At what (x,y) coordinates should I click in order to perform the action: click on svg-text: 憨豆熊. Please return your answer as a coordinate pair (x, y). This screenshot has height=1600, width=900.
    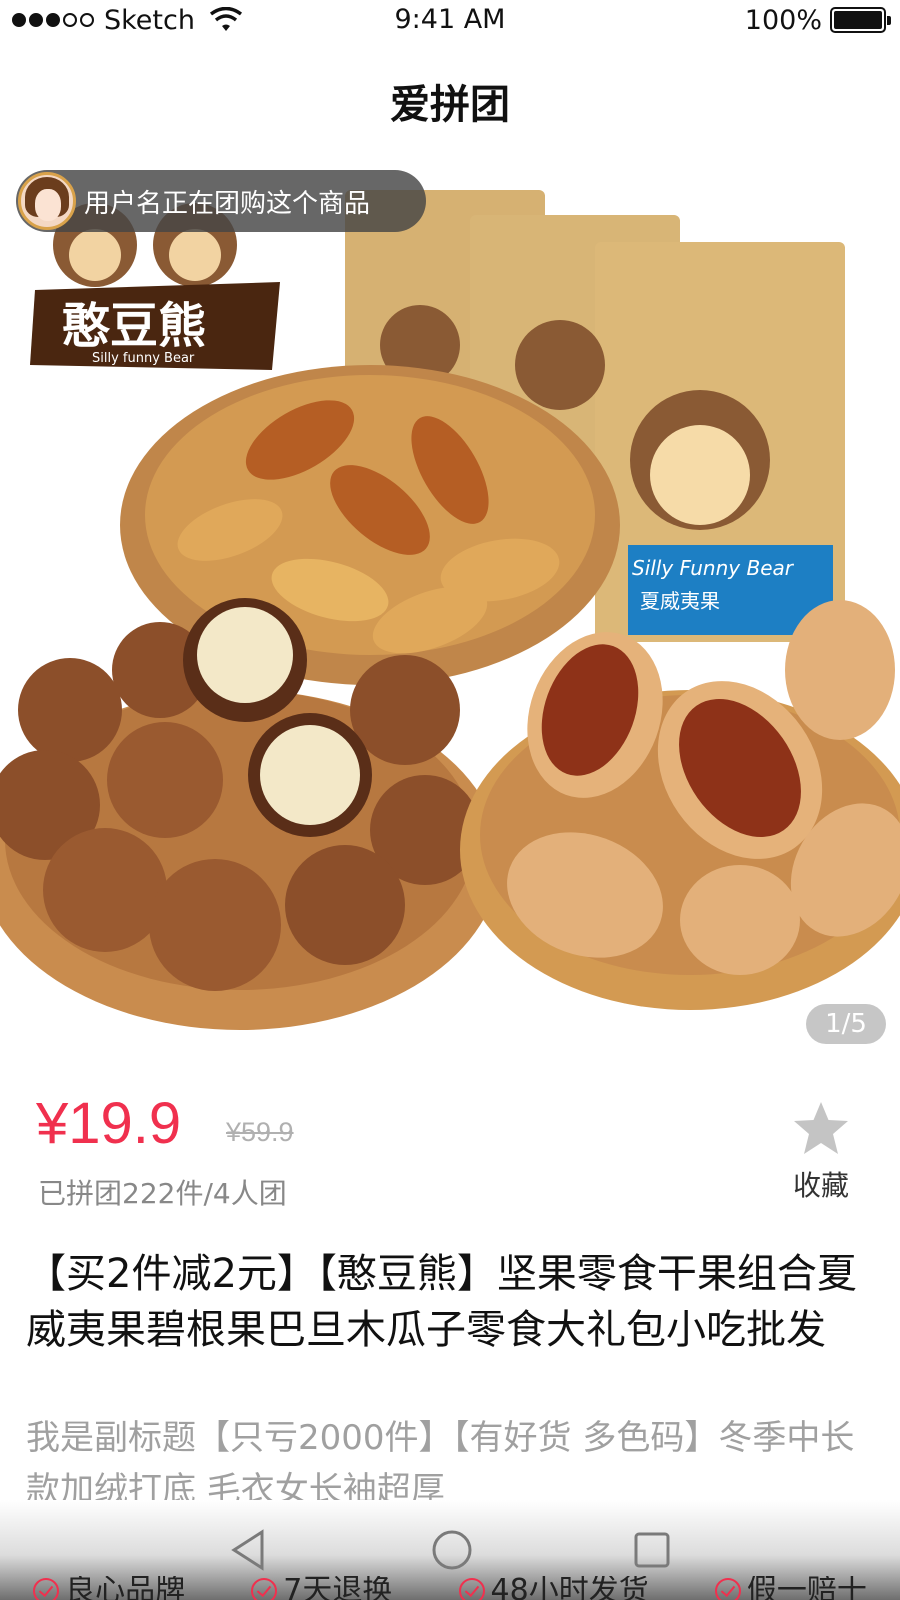
    Looking at the image, I should click on (134, 326).